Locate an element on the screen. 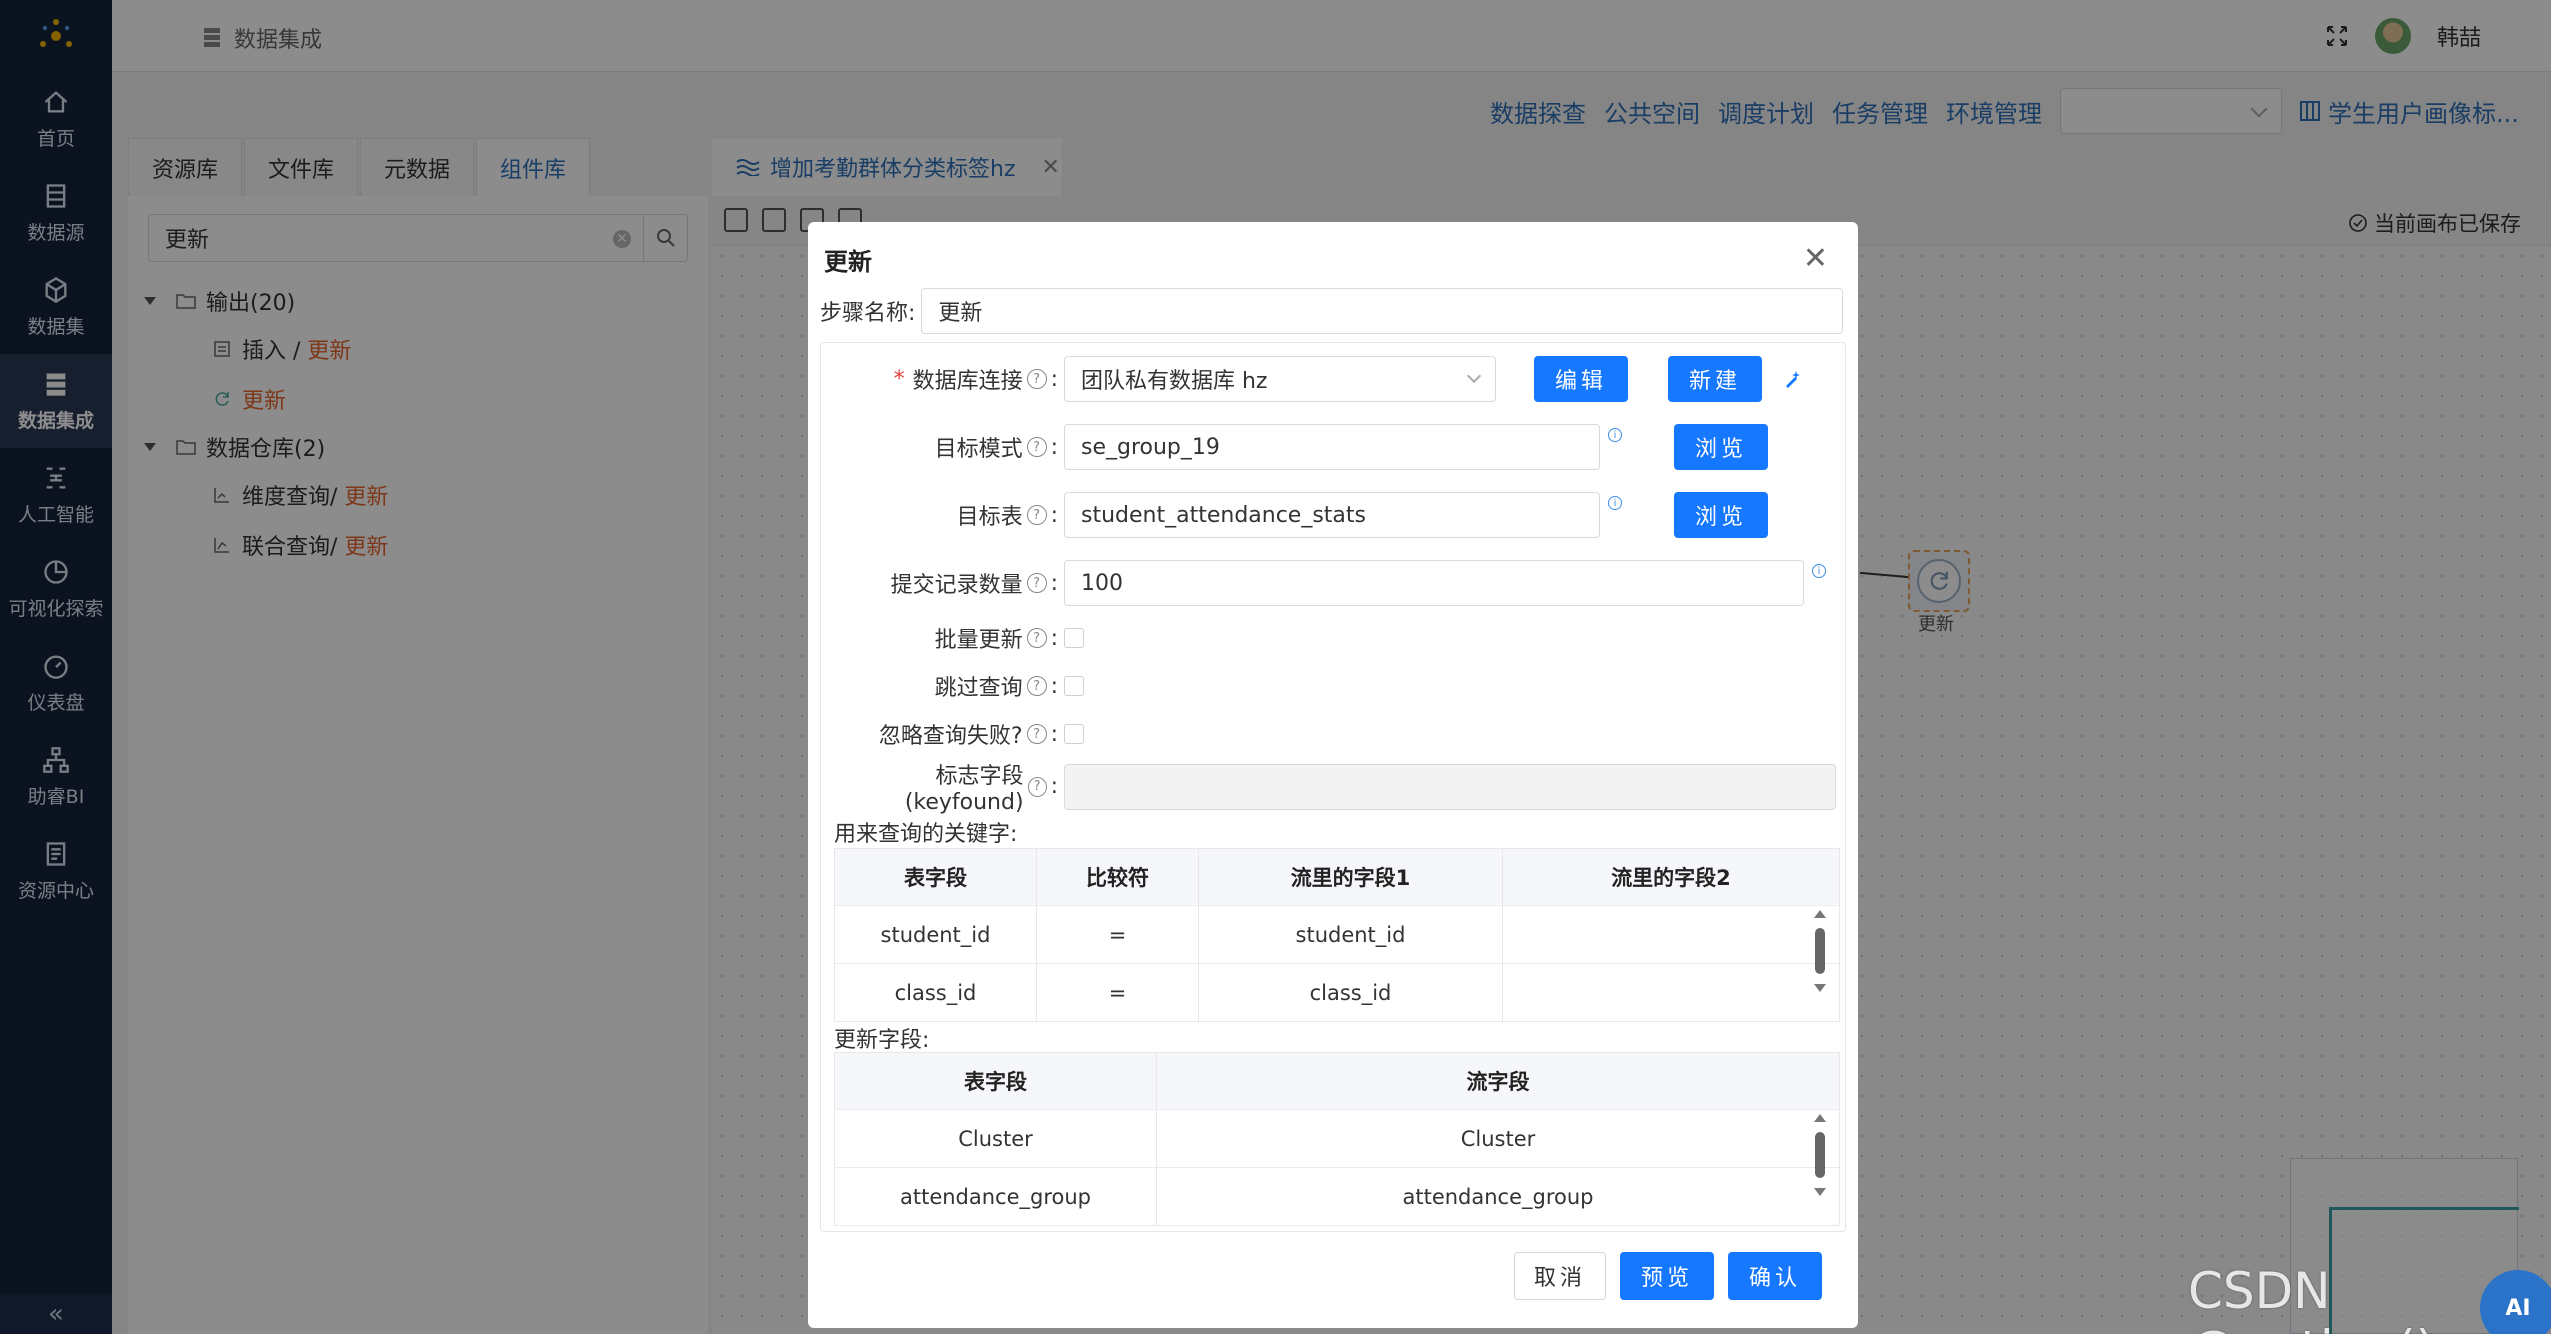 Image resolution: width=2551 pixels, height=1334 pixels. skip-lookup-label: 跳过查询 is located at coordinates (978, 688).